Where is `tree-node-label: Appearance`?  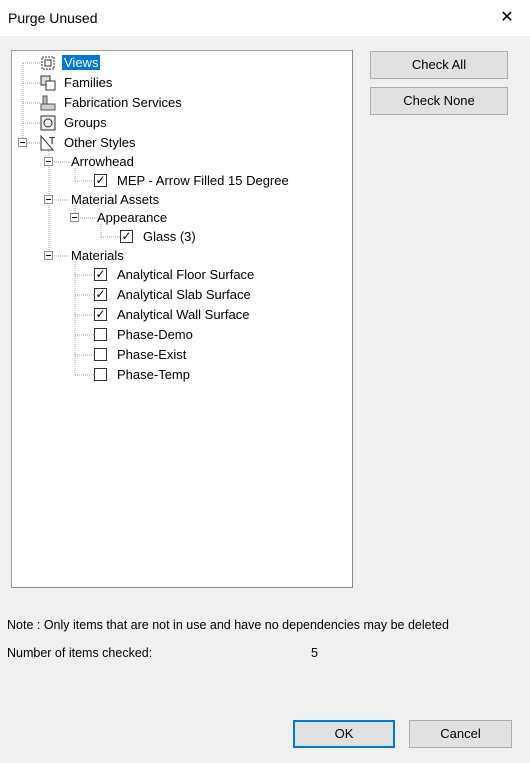
tree-node-label: Appearance is located at coordinates (132, 217).